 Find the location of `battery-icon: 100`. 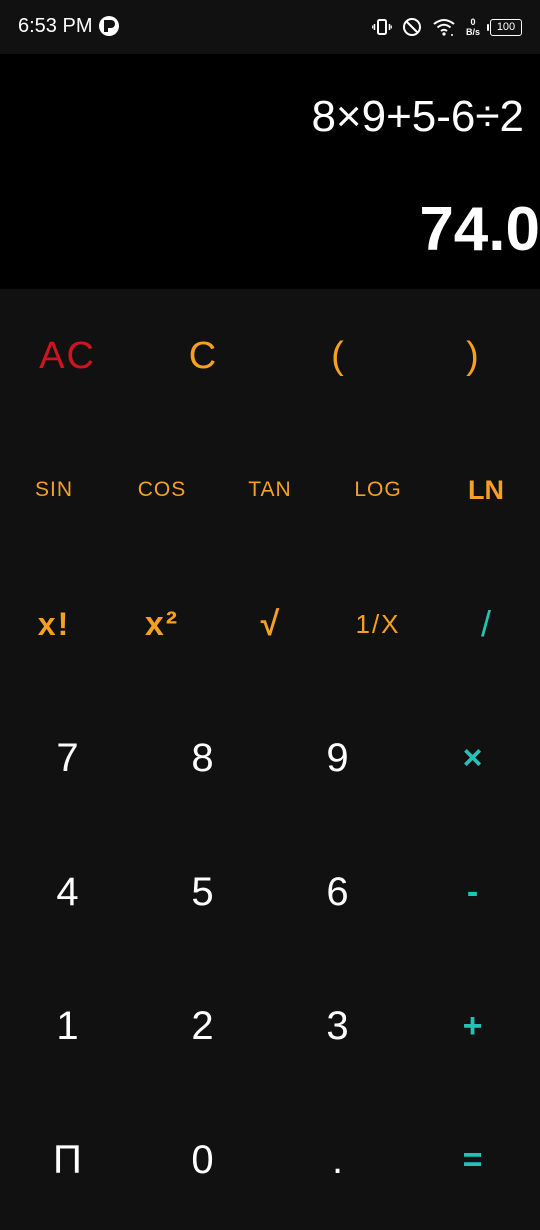

battery-icon: 100 is located at coordinates (504, 27).